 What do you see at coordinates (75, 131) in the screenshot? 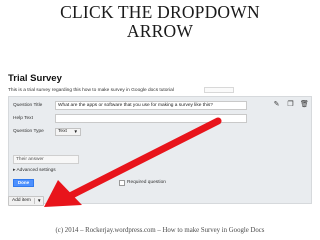
I see `chevron-down-icon: ▼` at bounding box center [75, 131].